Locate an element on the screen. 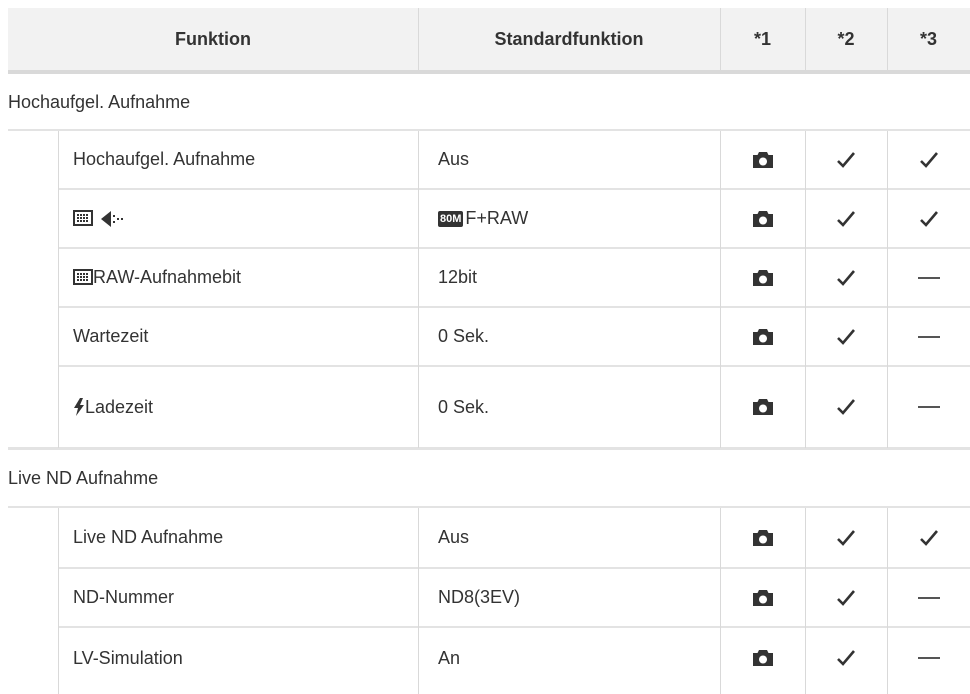  header-col-2: *2 is located at coordinates (846, 38).